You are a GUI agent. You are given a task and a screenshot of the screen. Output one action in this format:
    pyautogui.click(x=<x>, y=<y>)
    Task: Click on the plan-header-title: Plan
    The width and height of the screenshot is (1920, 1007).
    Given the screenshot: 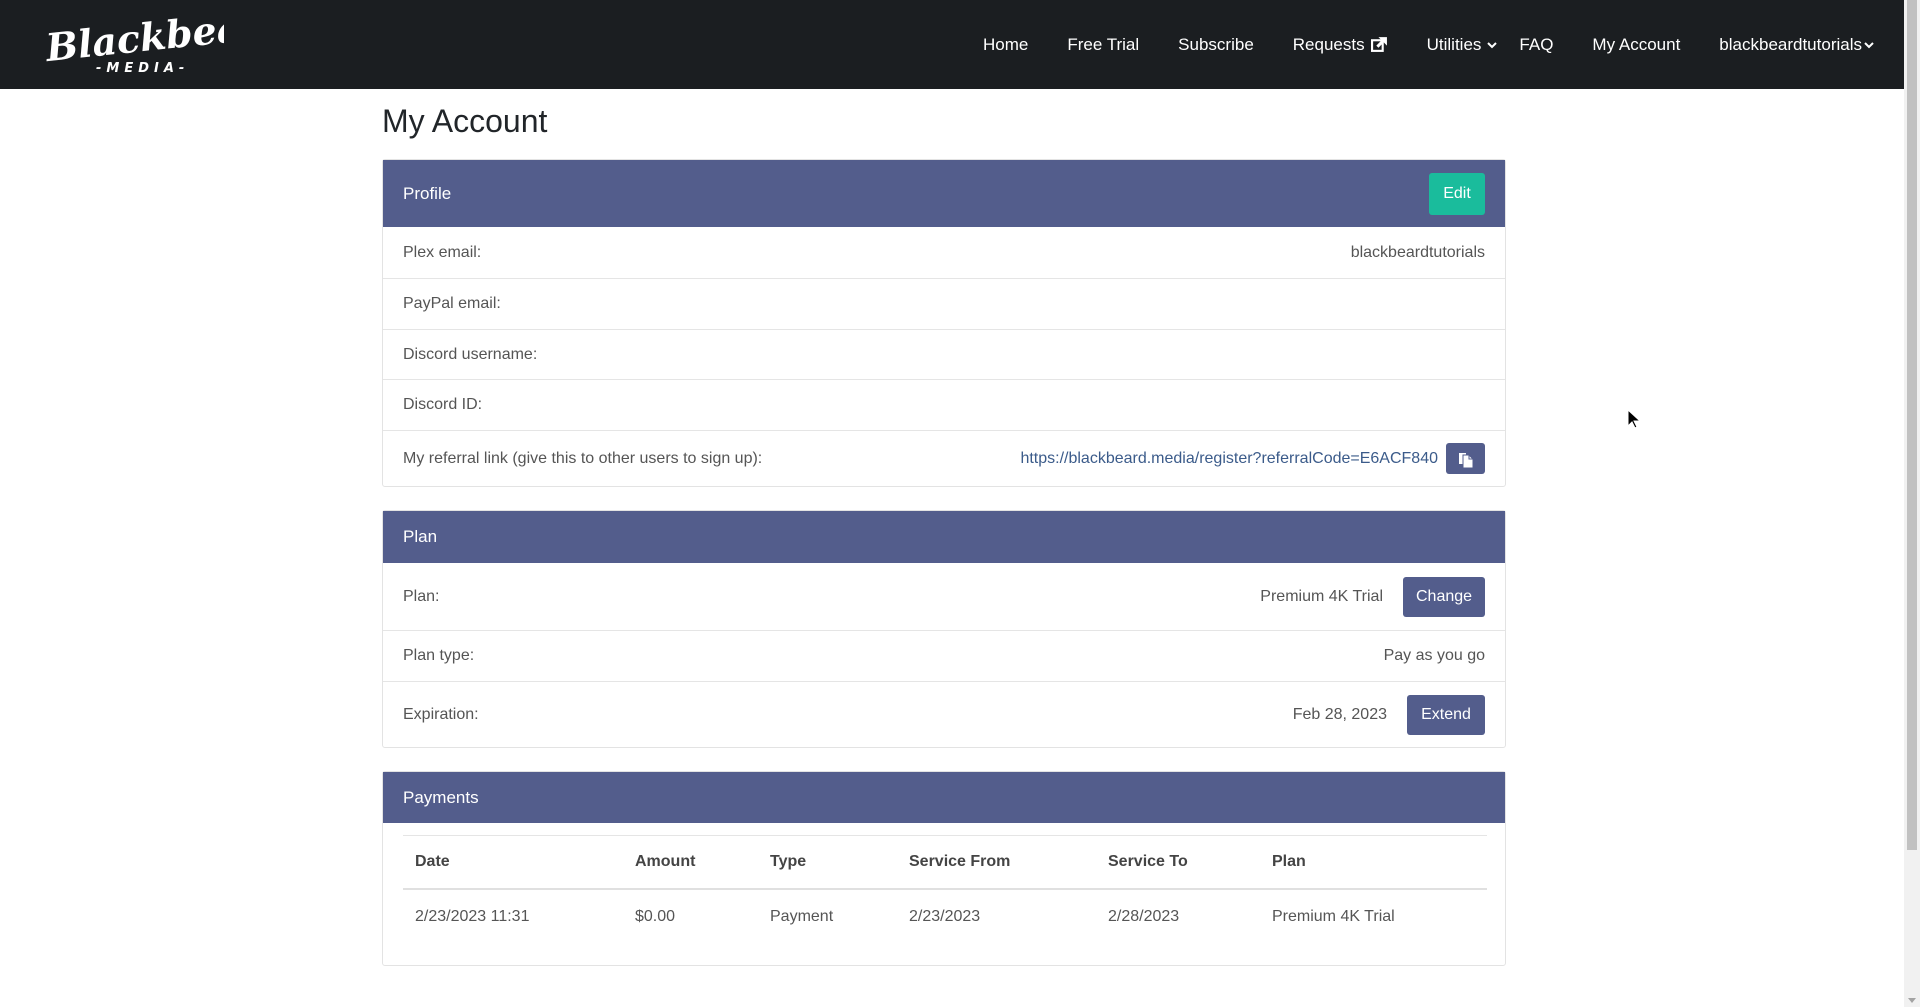 What is the action you would take?
    pyautogui.click(x=420, y=536)
    